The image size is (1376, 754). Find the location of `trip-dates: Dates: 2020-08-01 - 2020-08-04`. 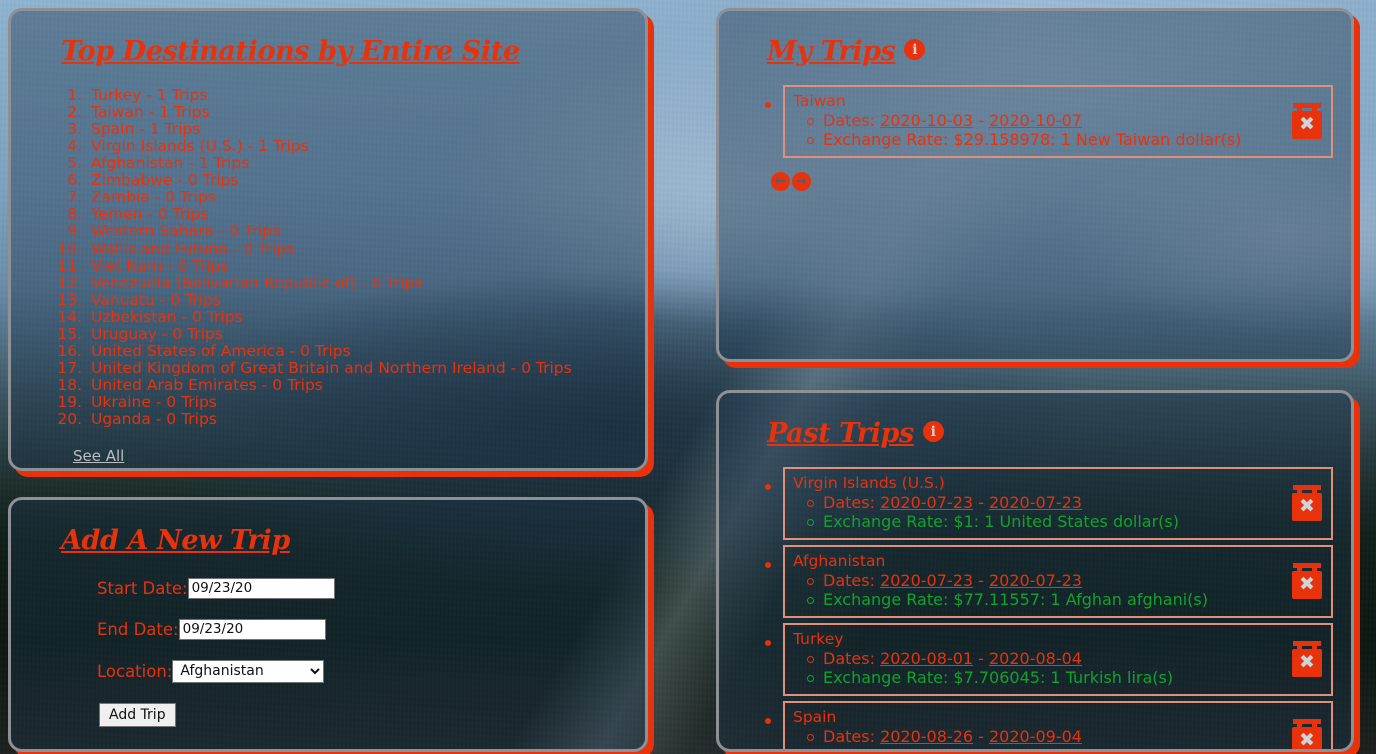

trip-dates: Dates: 2020-08-01 - 2020-08-04 is located at coordinates (1065, 658).